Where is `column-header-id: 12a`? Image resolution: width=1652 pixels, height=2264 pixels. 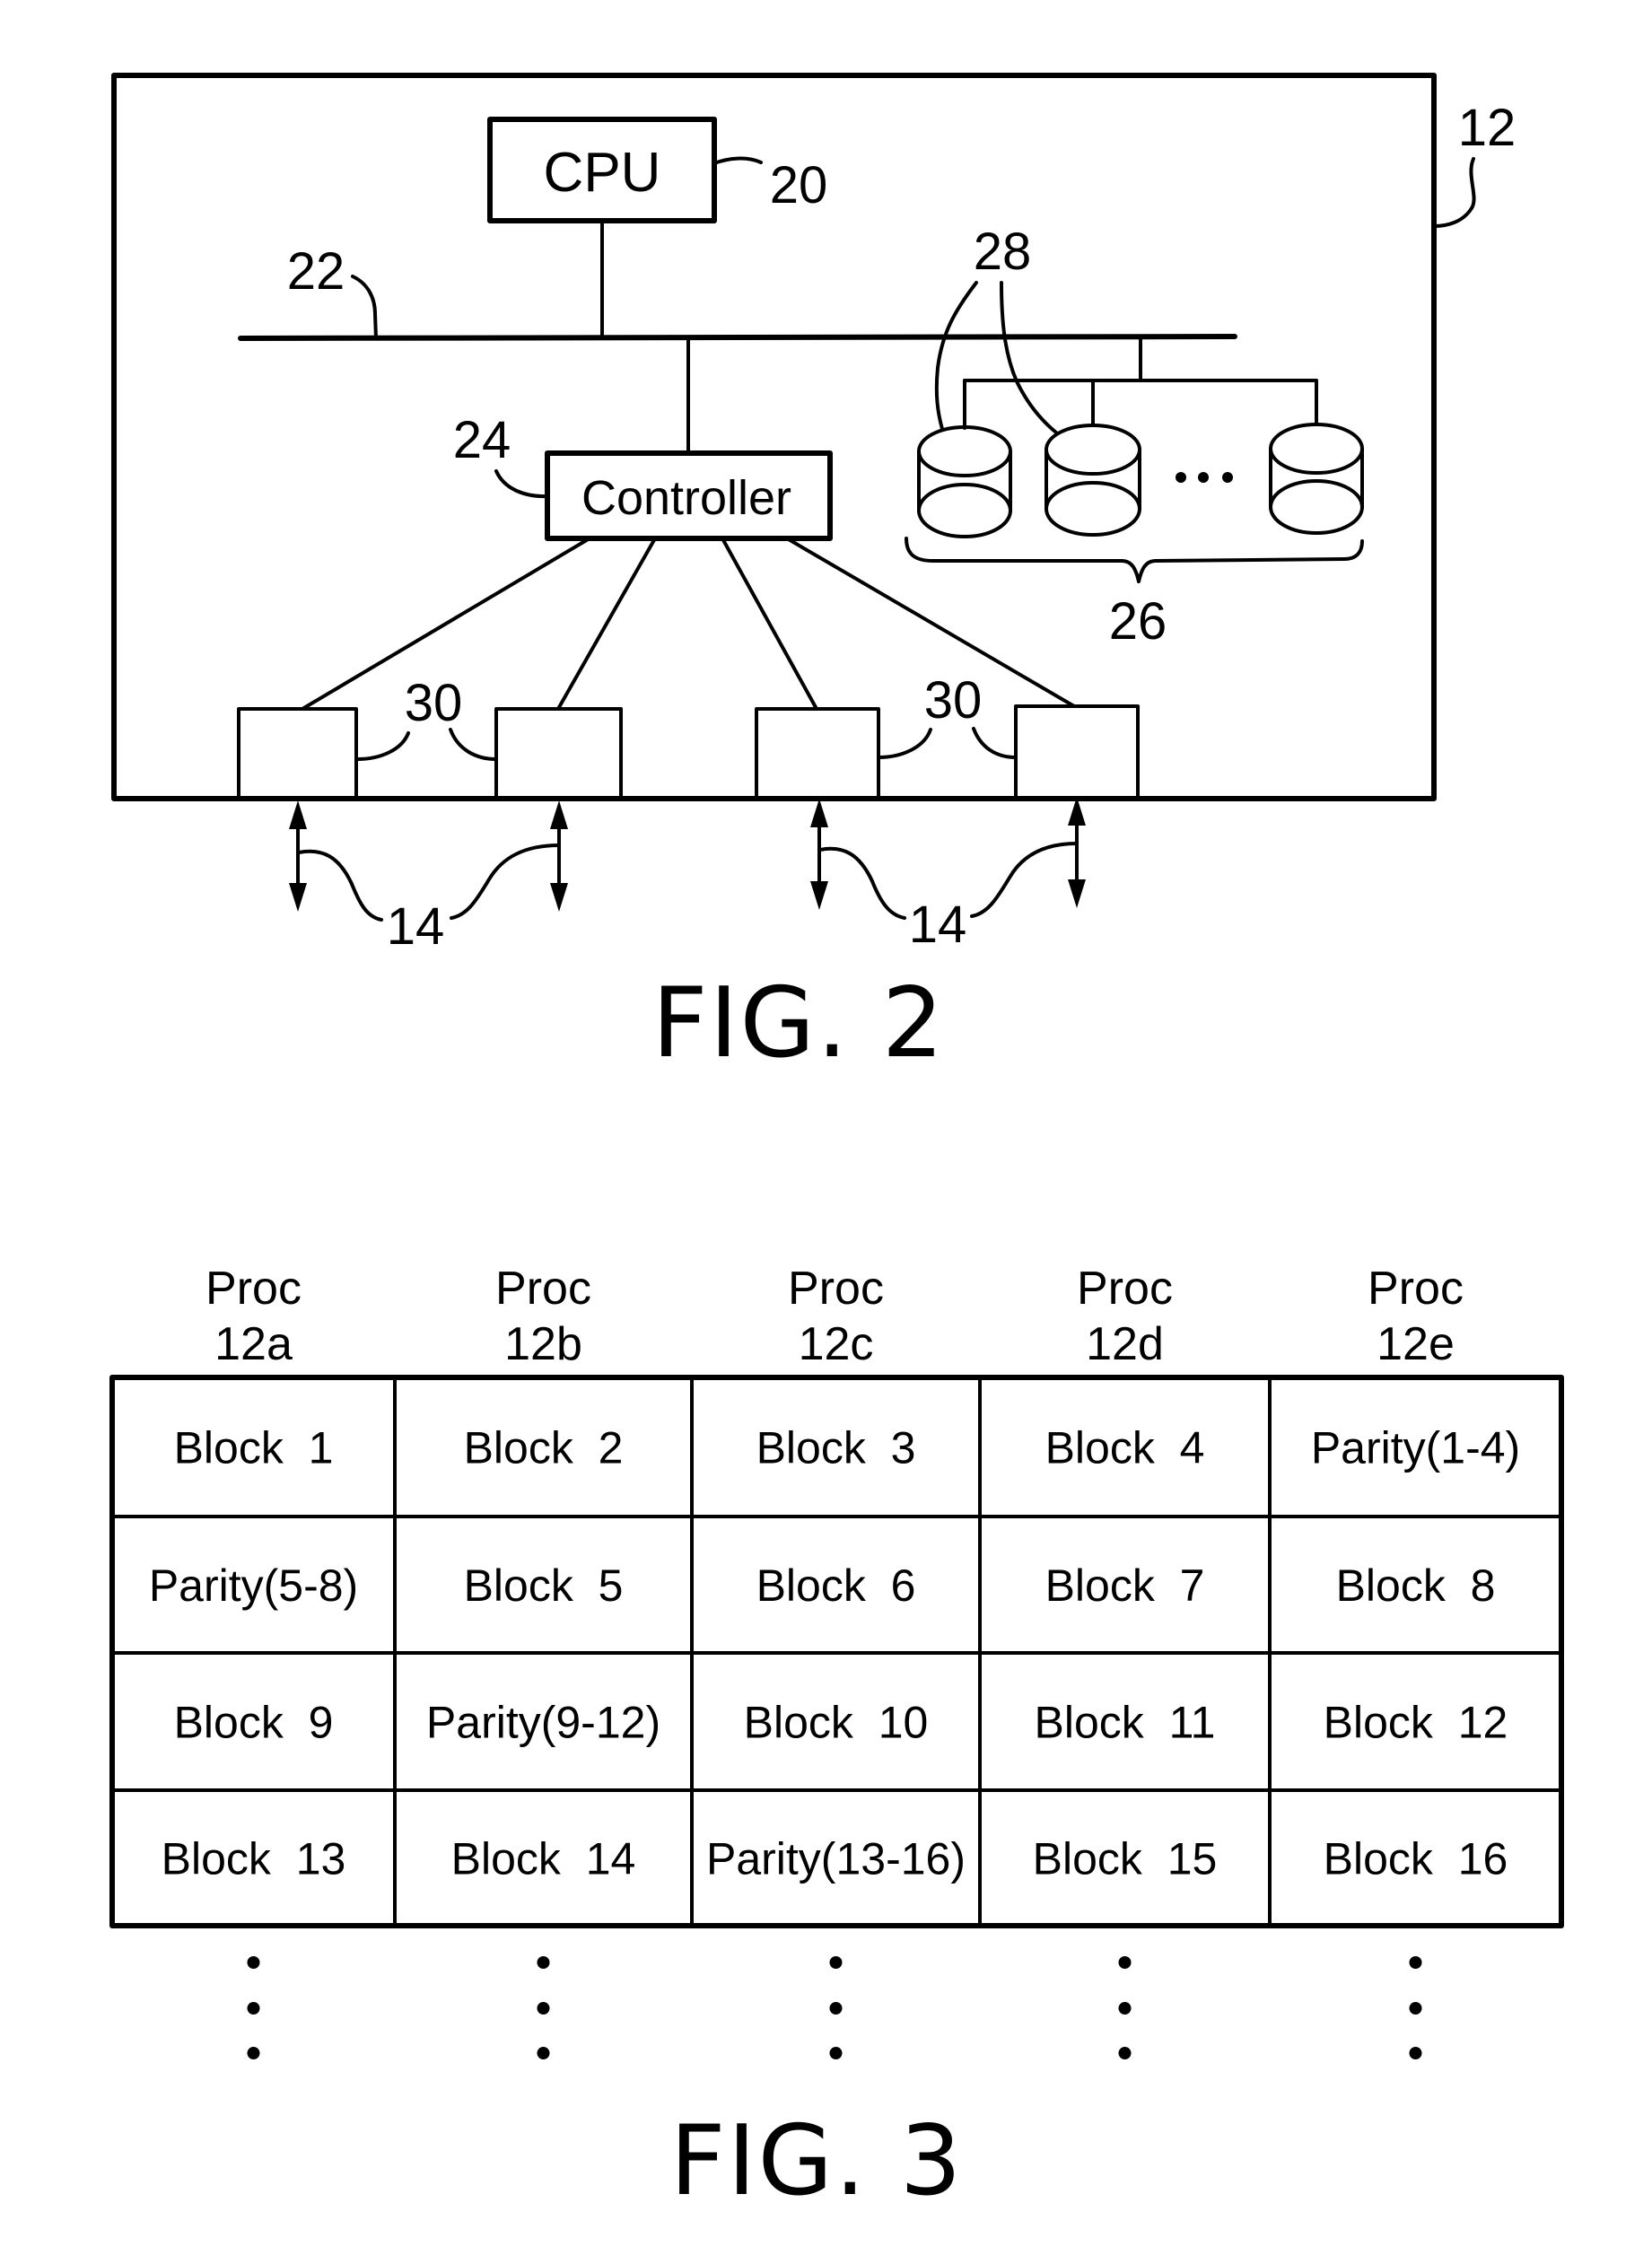 column-header-id: 12a is located at coordinates (253, 1344).